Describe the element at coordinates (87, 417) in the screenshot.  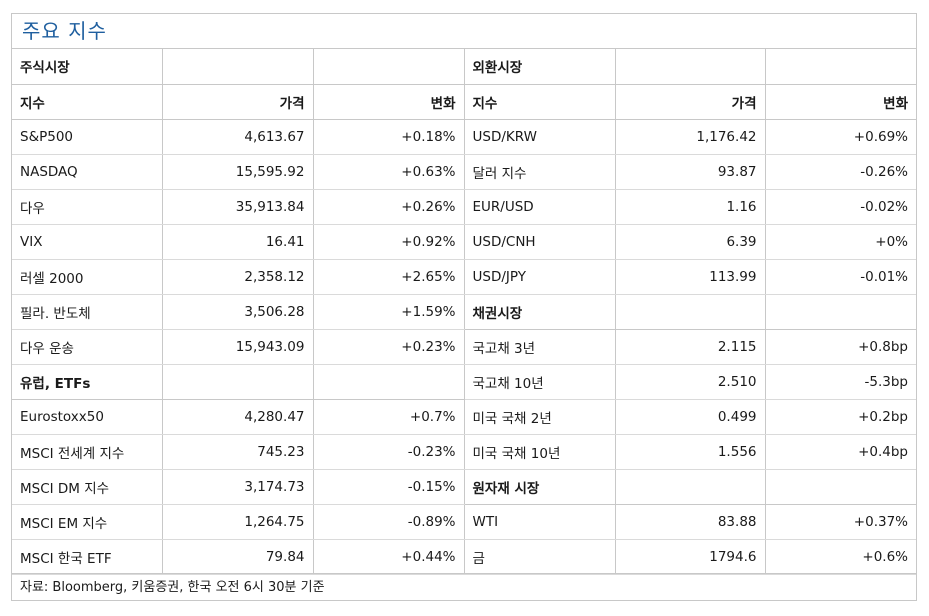
I see `index-name-cell: Eurostoxx50` at that location.